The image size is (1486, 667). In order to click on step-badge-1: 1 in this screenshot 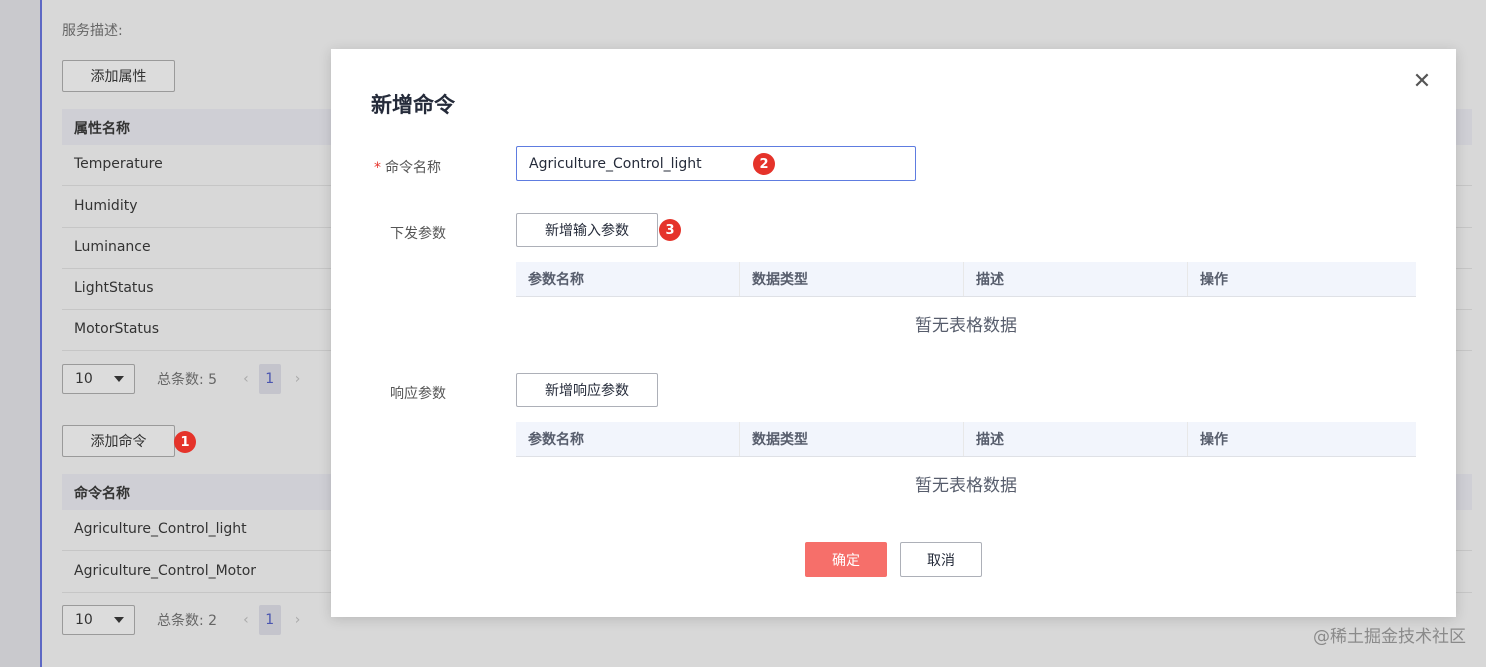, I will do `click(185, 442)`.